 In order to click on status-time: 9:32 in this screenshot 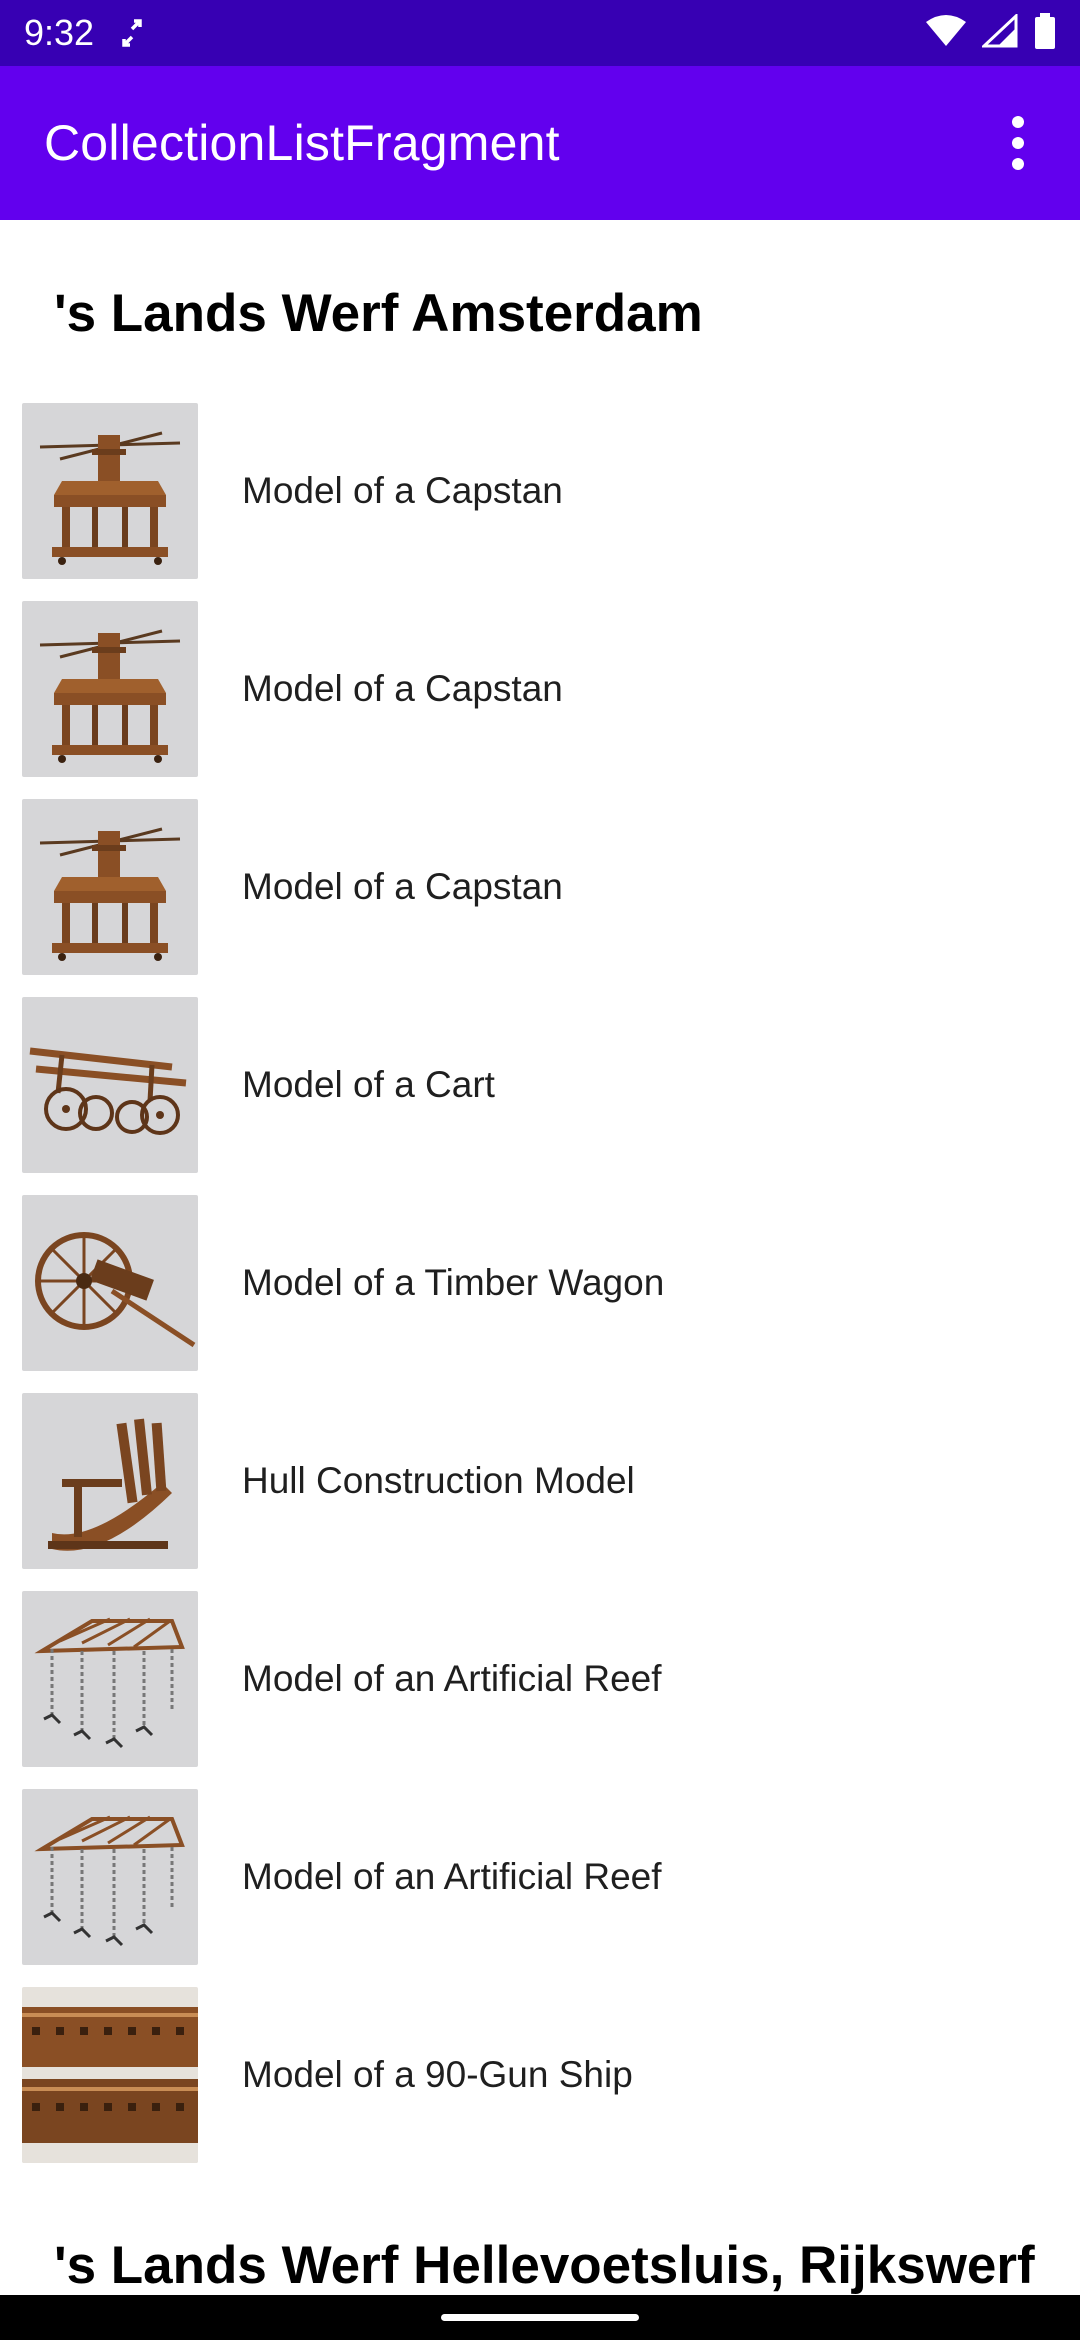, I will do `click(59, 32)`.